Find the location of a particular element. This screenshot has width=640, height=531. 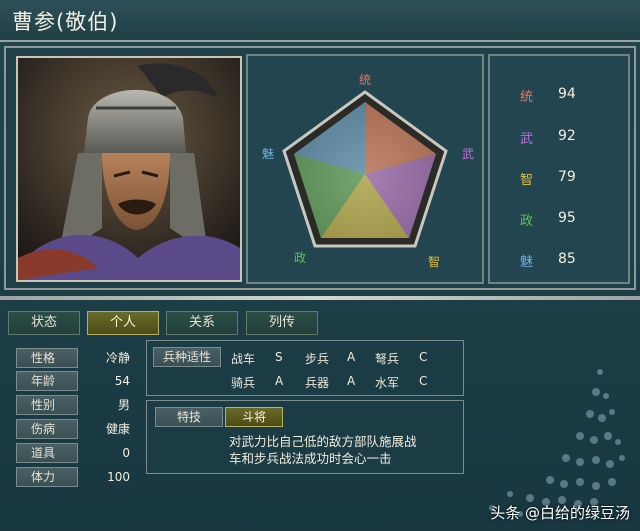

character-name-title: 曹参(敬伯) is located at coordinates (65, 22).